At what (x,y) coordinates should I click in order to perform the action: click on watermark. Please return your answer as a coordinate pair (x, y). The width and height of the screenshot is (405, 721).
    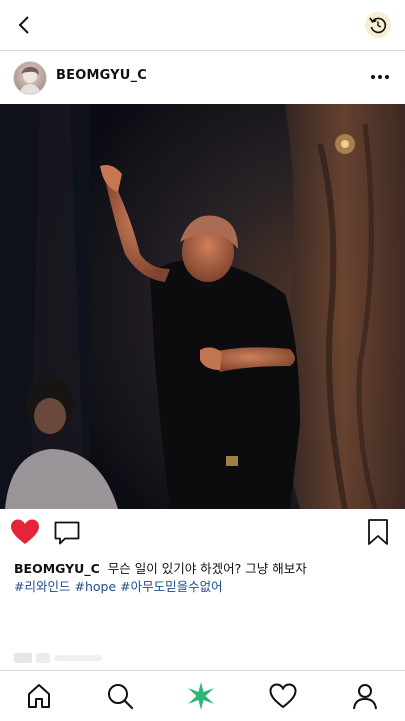
    Looking at the image, I should click on (59, 659).